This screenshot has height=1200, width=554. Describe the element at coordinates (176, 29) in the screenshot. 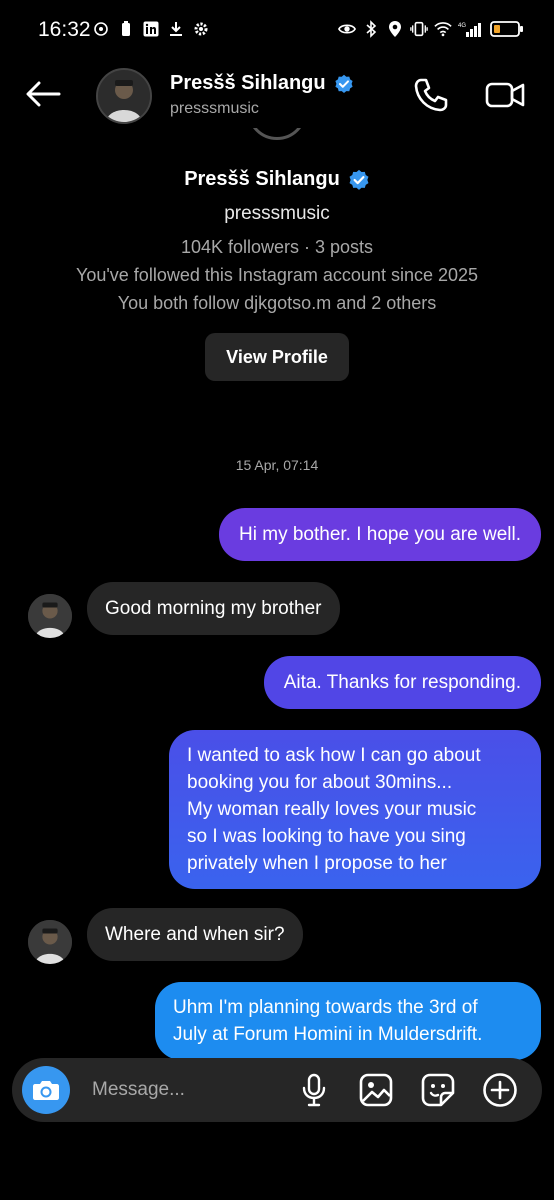

I see `download-icon` at that location.